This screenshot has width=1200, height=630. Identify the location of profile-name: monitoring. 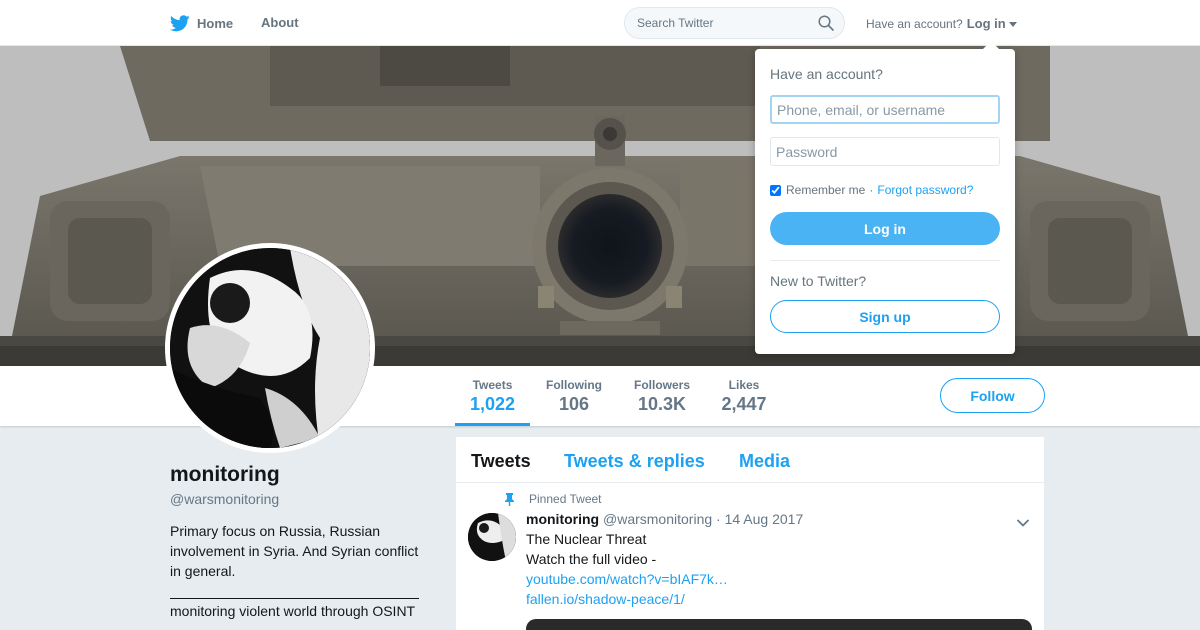
(225, 475).